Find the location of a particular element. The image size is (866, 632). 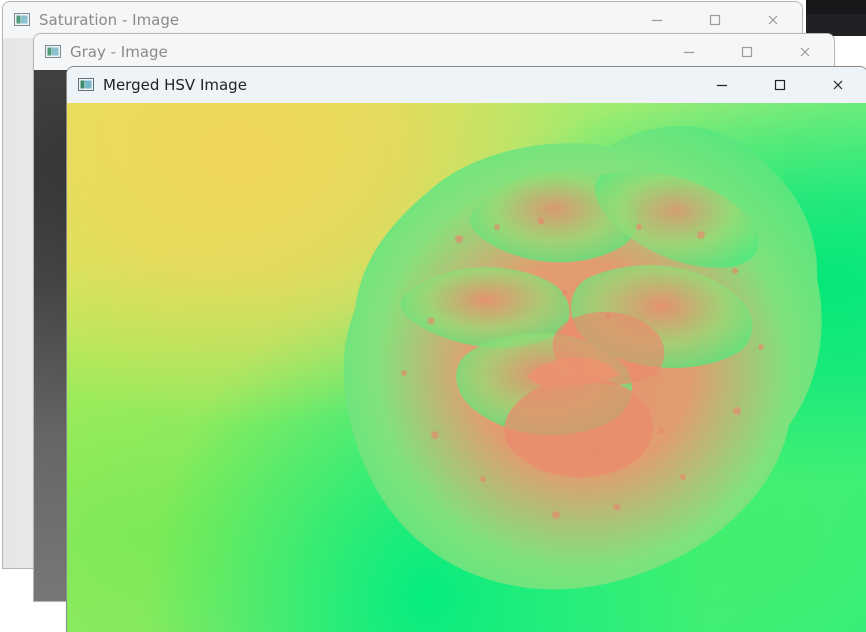

gray-window-title: Gray - Image is located at coordinates (119, 52).